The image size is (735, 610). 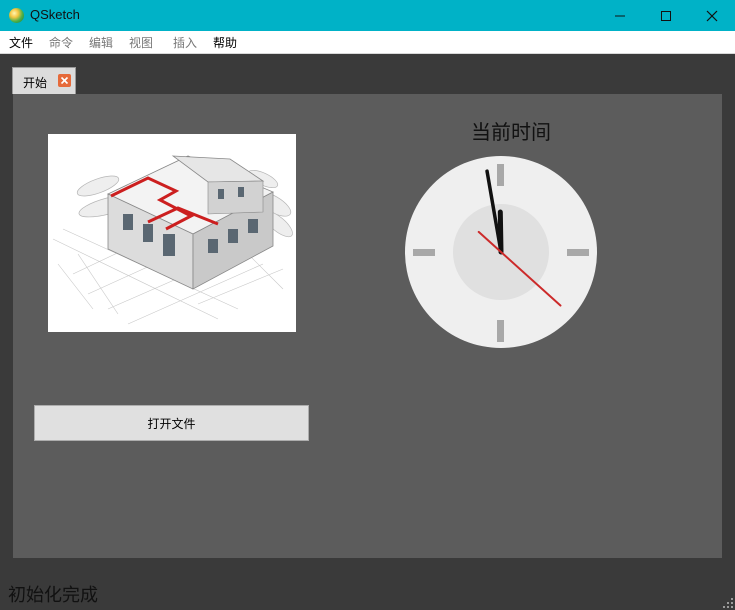 What do you see at coordinates (35, 83) in the screenshot?
I see `tab-label: 开始` at bounding box center [35, 83].